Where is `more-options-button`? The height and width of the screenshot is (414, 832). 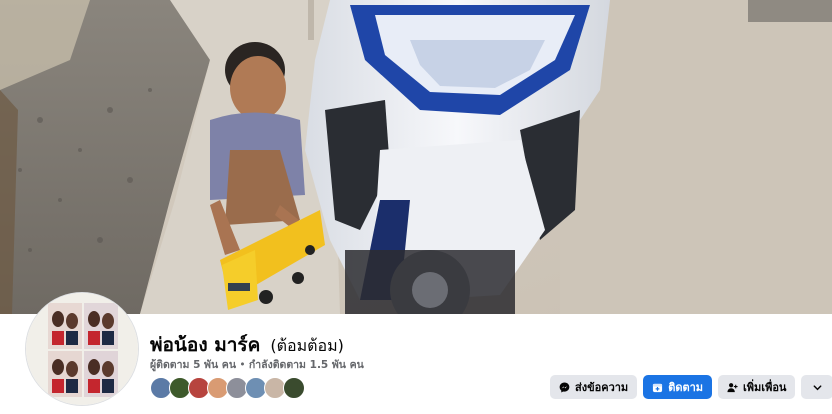
more-options-button is located at coordinates (816, 387).